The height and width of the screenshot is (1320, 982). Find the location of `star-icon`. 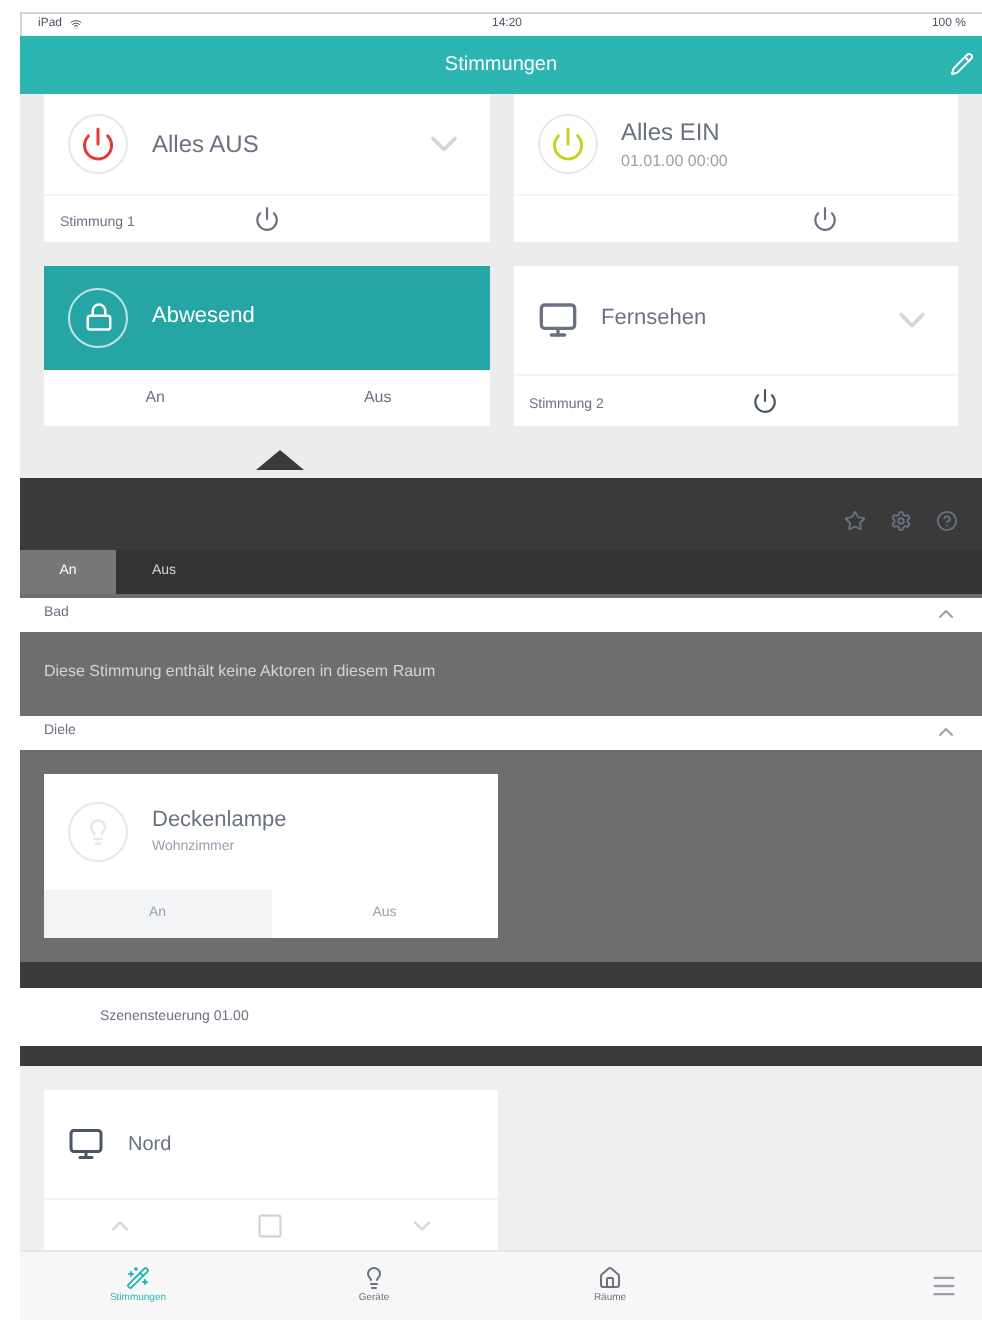

star-icon is located at coordinates (855, 520).